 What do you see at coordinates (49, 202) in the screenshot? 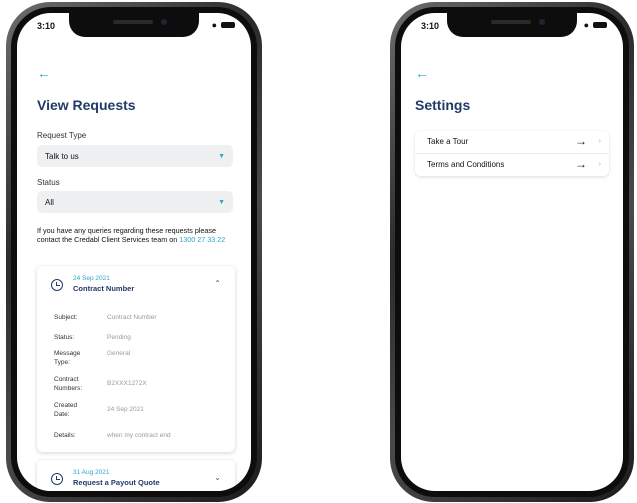
I see `status-value: All` at bounding box center [49, 202].